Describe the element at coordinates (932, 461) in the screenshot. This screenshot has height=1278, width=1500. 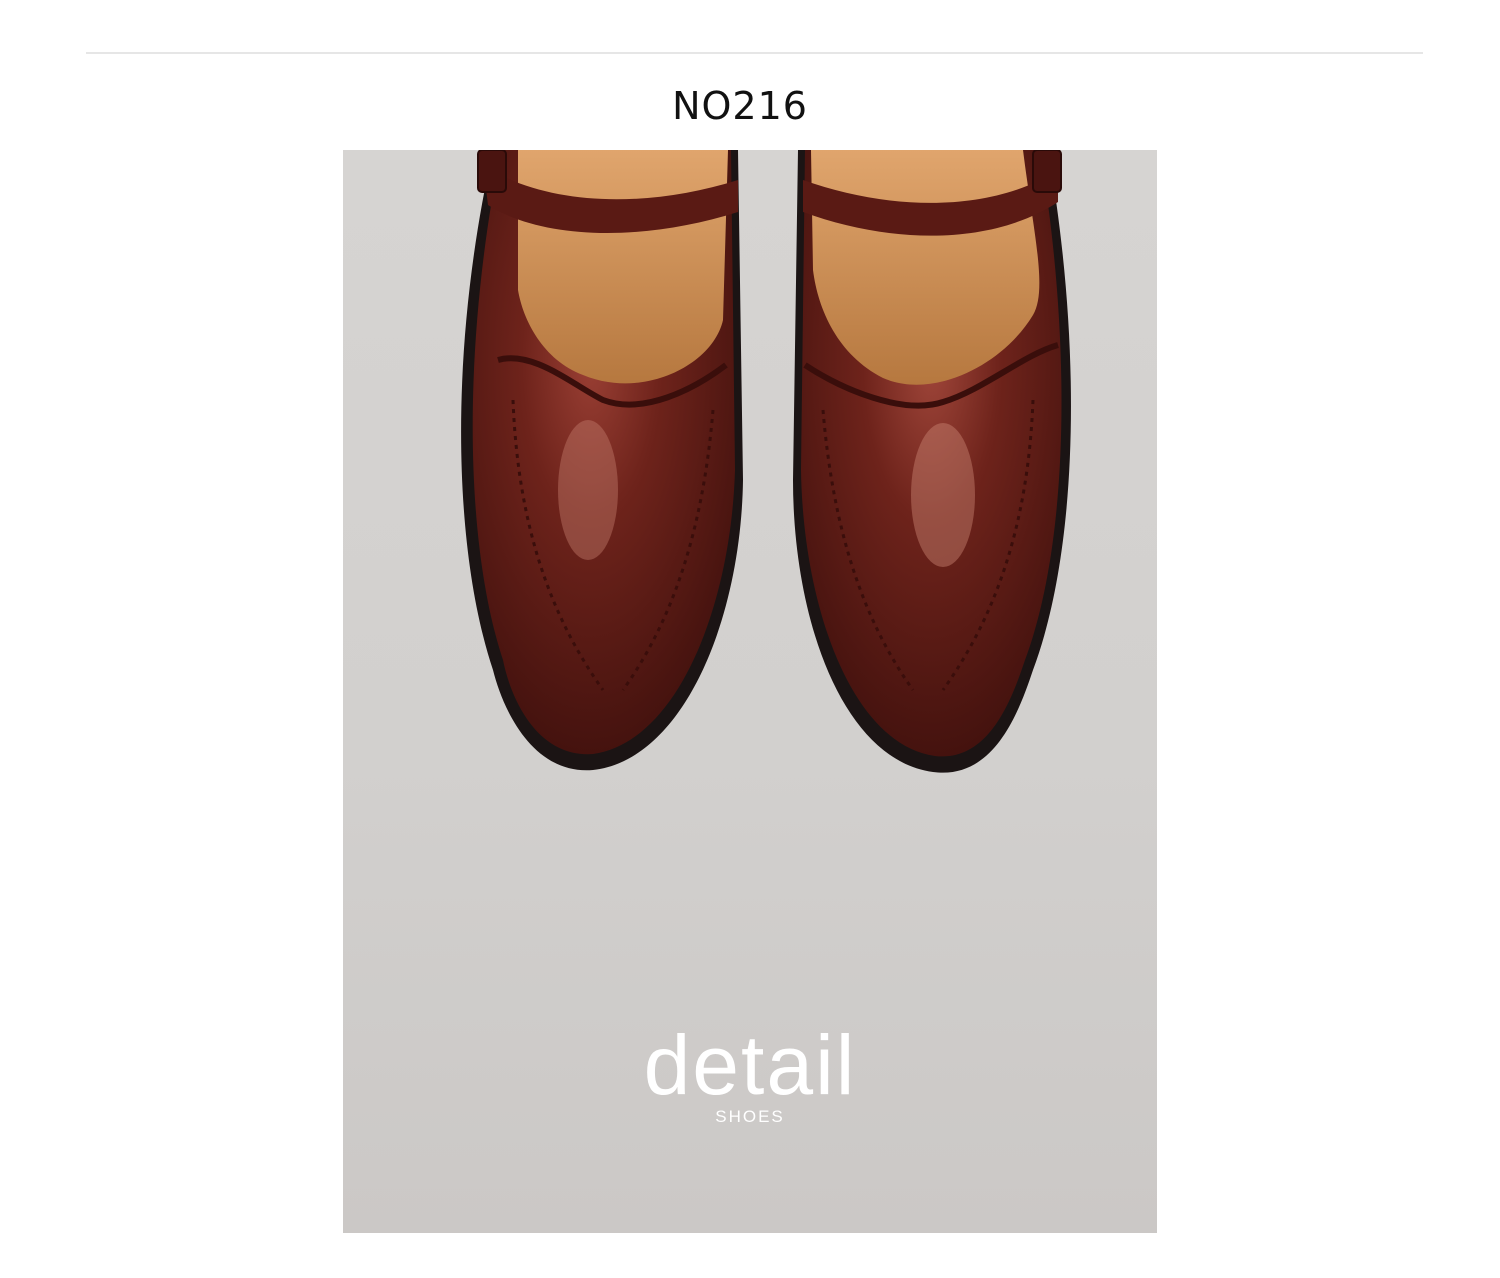
I see `right-shoe` at that location.